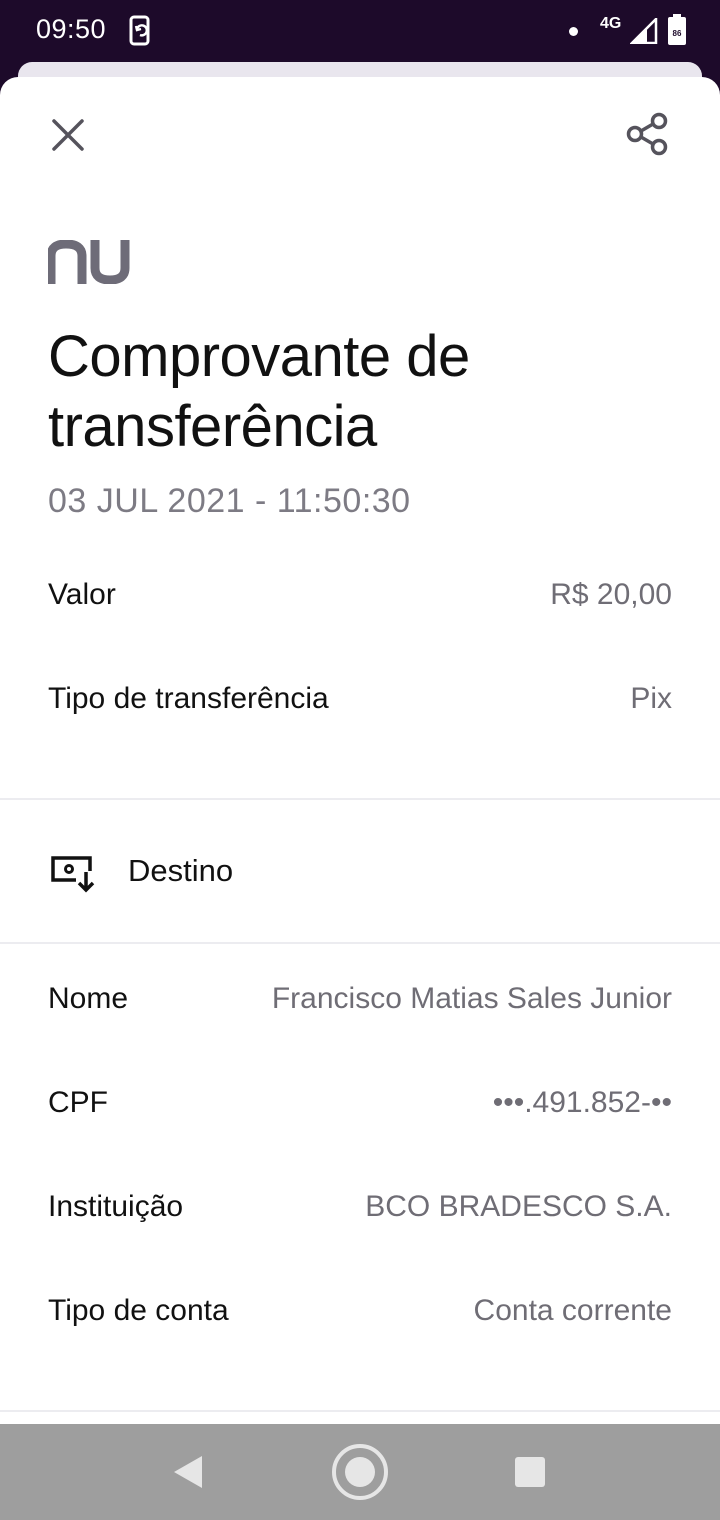 The image size is (720, 1520). I want to click on transfer-datetime: 03 JUL 2021 - 11:50:30, so click(229, 501).